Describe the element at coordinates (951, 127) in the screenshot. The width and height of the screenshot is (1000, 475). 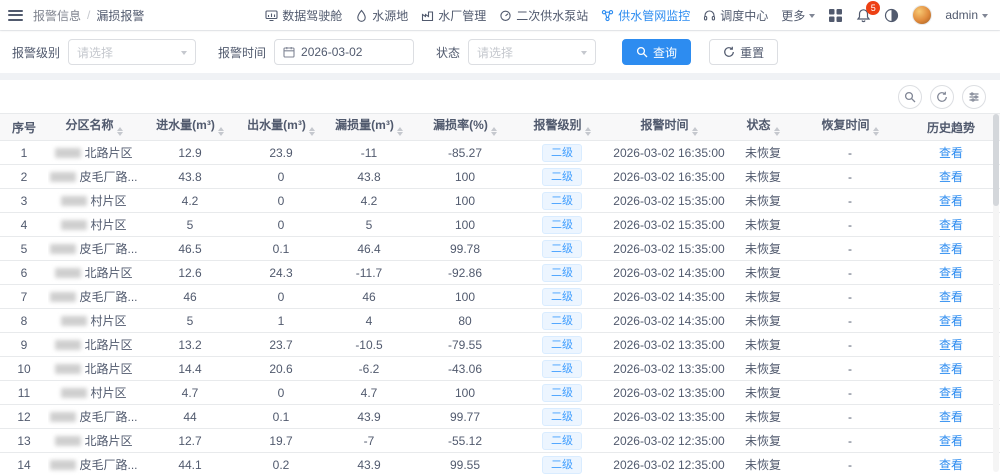
I see `col-history-trend: 历史趋势` at that location.